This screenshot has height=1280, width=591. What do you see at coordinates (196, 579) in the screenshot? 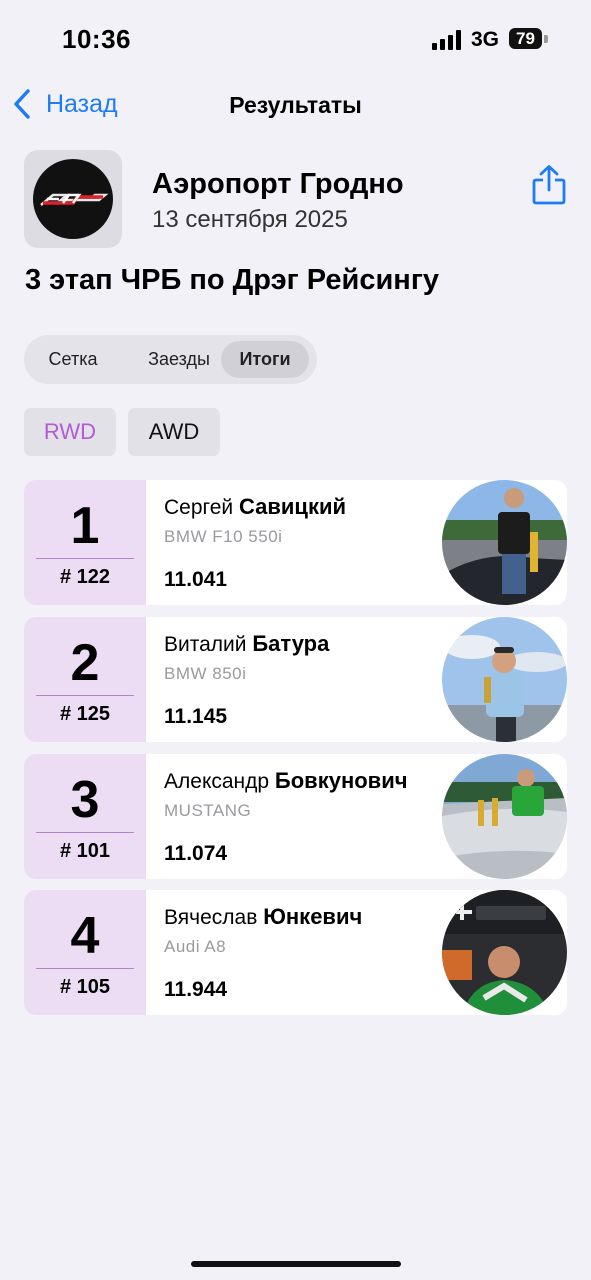
I see `result-time: 11.041` at bounding box center [196, 579].